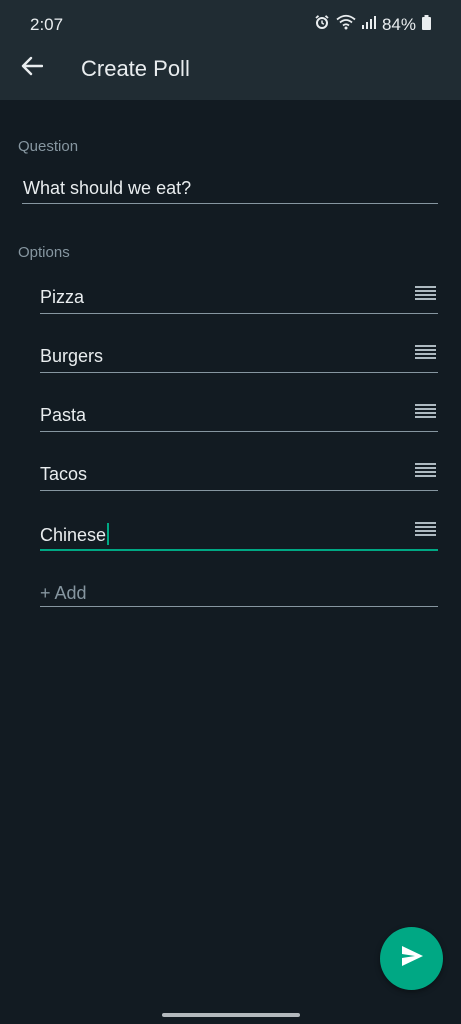 This screenshot has width=461, height=1024. What do you see at coordinates (63, 593) in the screenshot?
I see `add-option-placeholder: + Add` at bounding box center [63, 593].